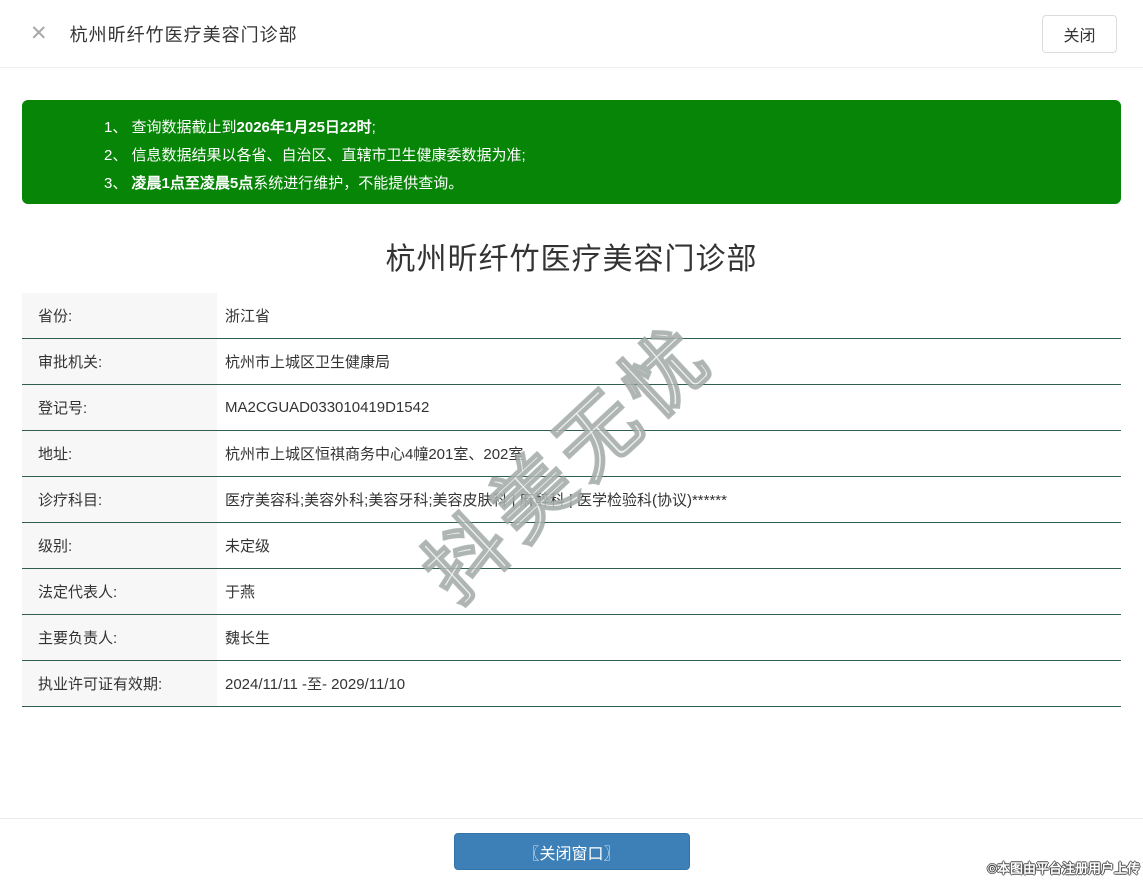 This screenshot has width=1143, height=880. Describe the element at coordinates (170, 127) in the screenshot. I see `notice-line-1-prefix: 1、 查询数据截止到` at that location.